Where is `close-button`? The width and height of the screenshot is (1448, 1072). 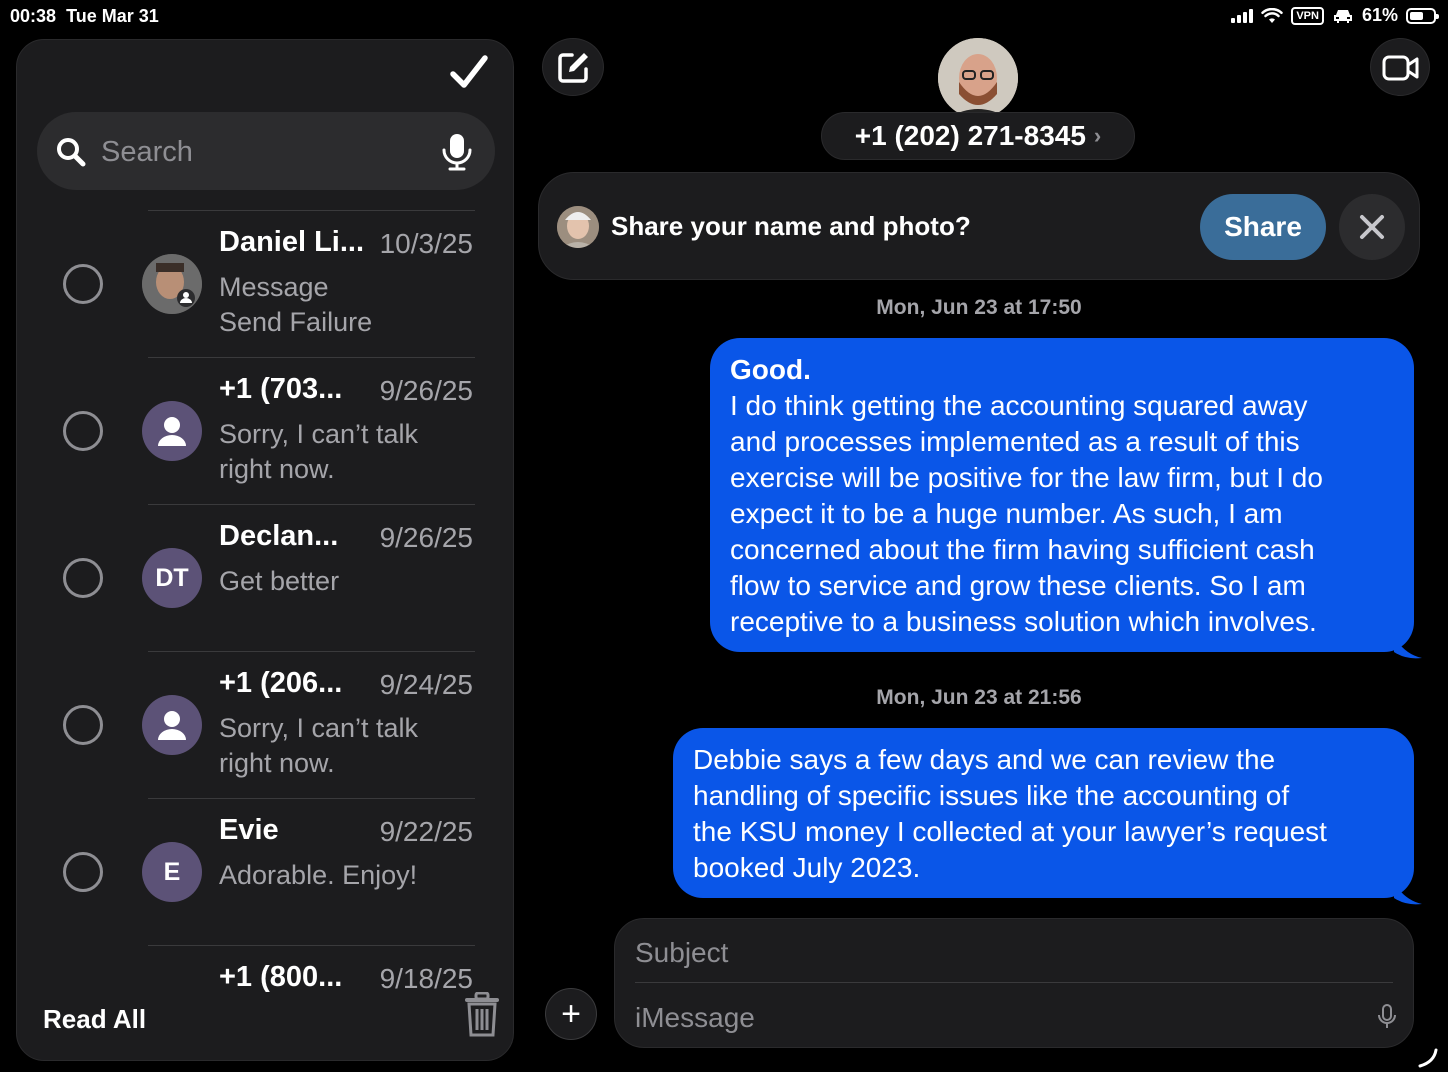
close-button is located at coordinates (1372, 227).